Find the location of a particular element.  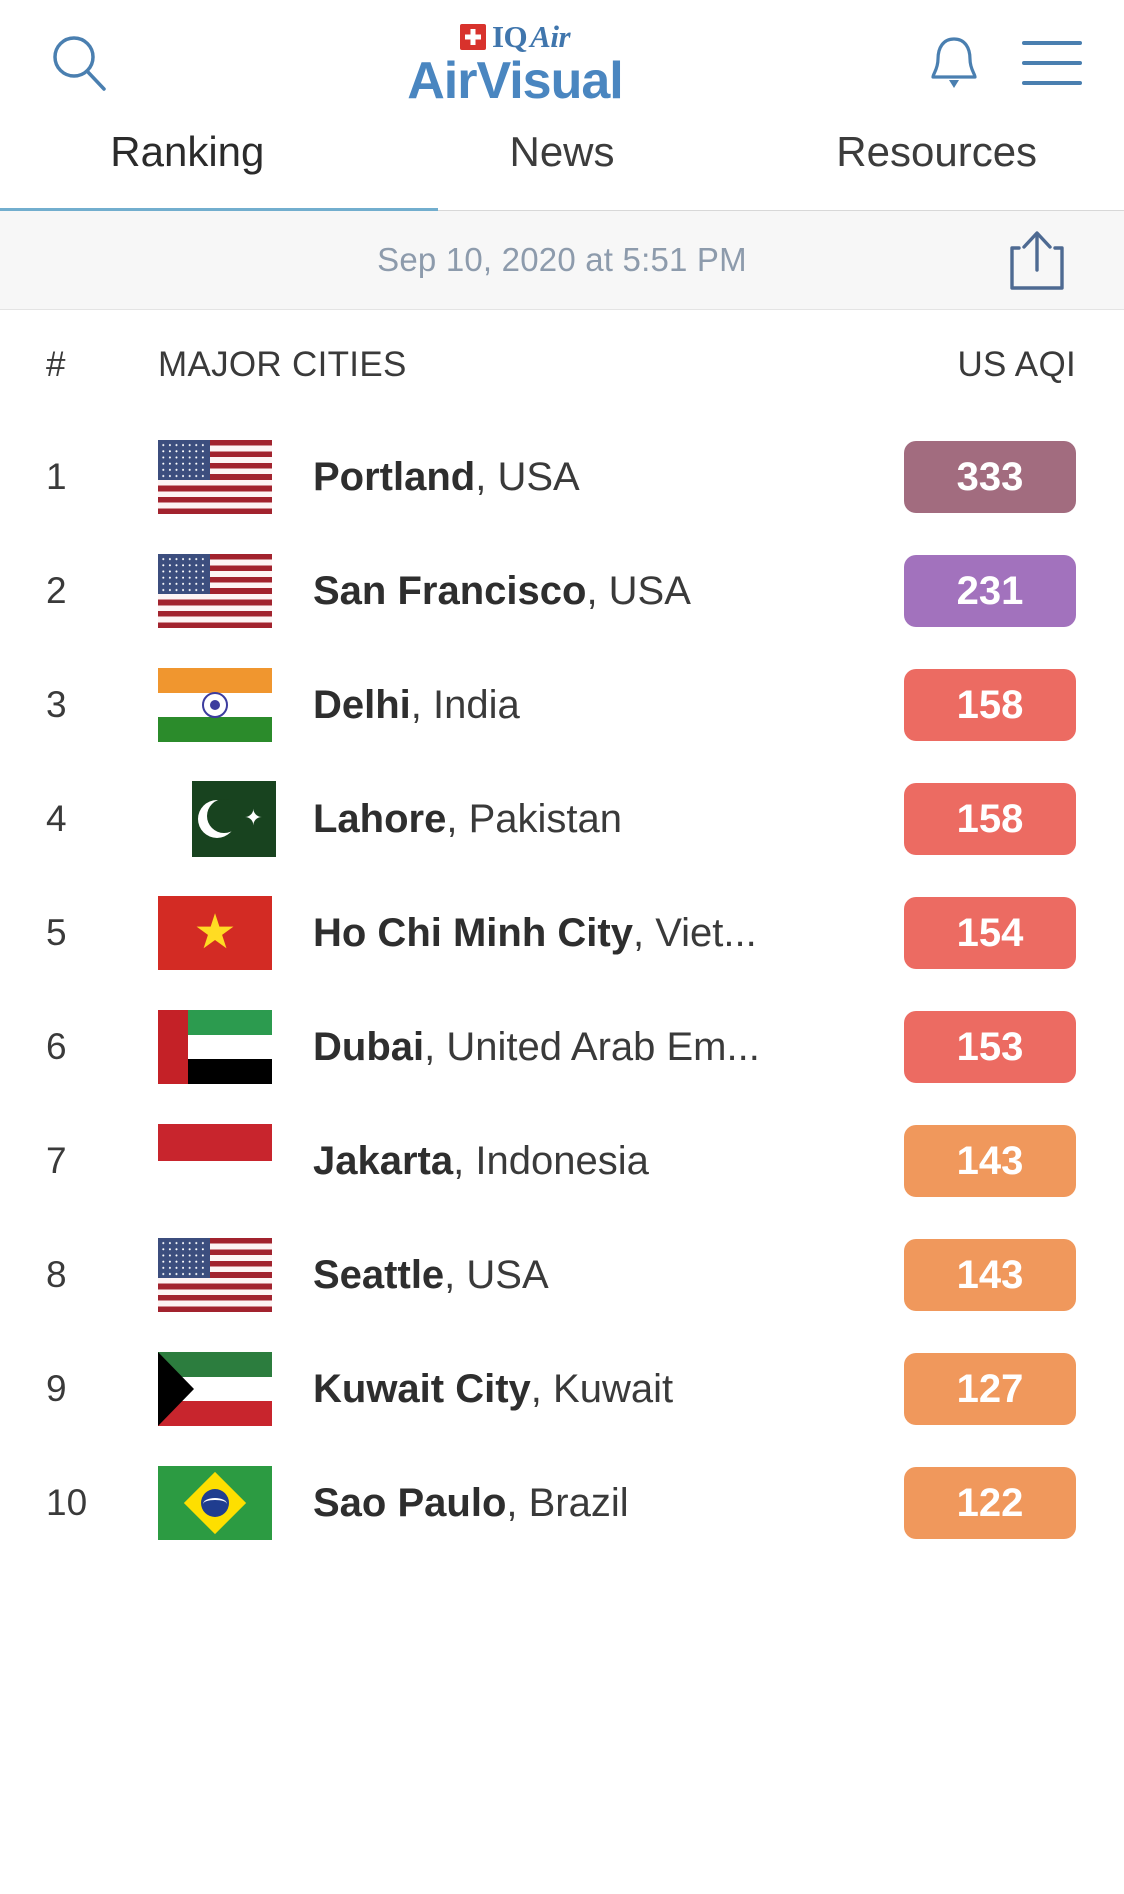

row-flag: ✦ is located at coordinates (235, 819).